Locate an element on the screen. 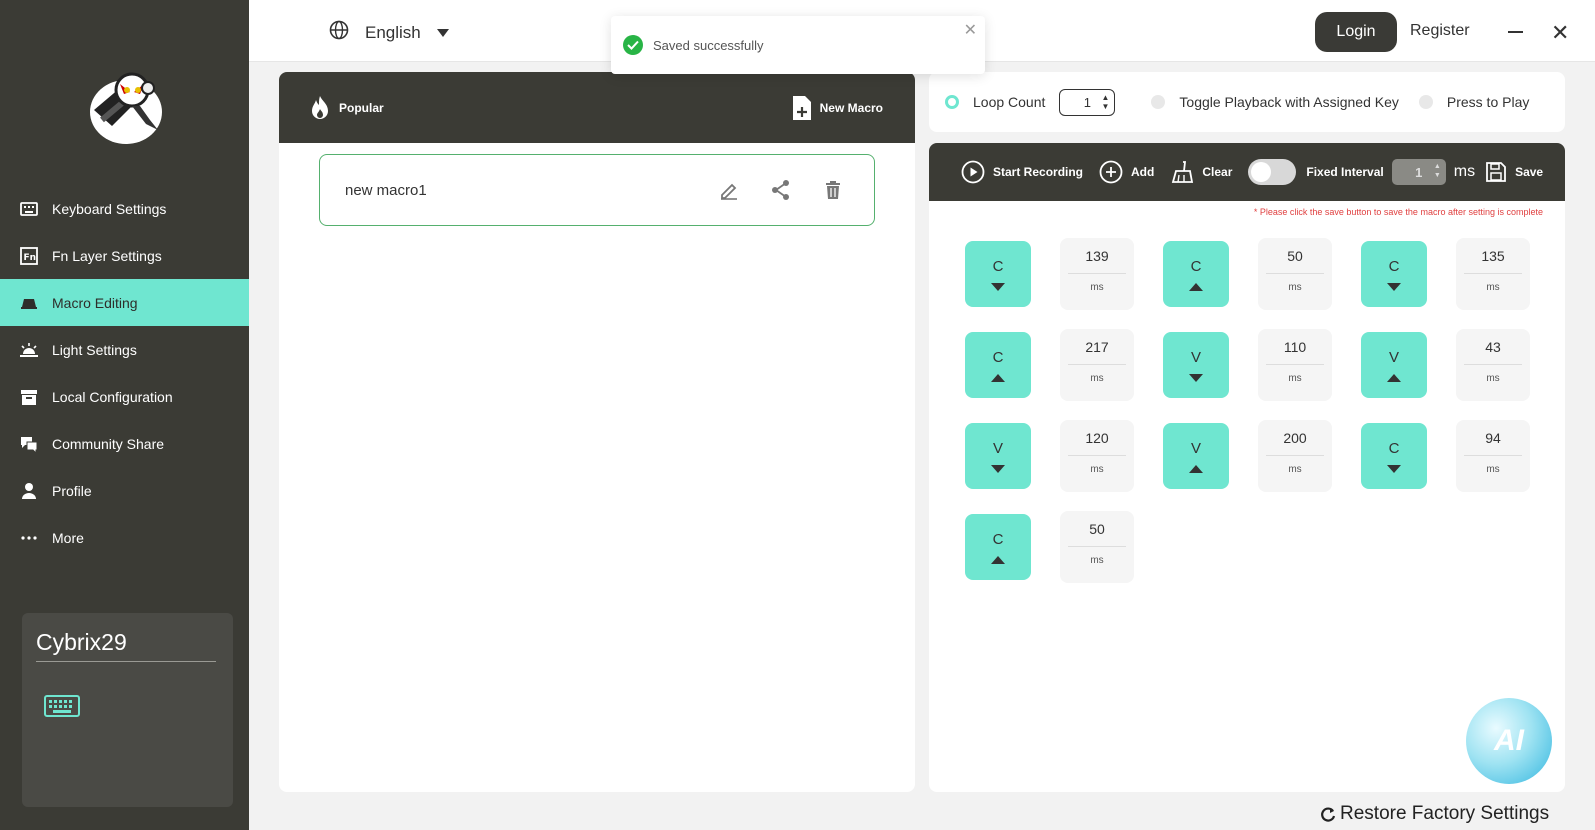 This screenshot has width=1595, height=830. close-icon: ✕ is located at coordinates (1560, 33).